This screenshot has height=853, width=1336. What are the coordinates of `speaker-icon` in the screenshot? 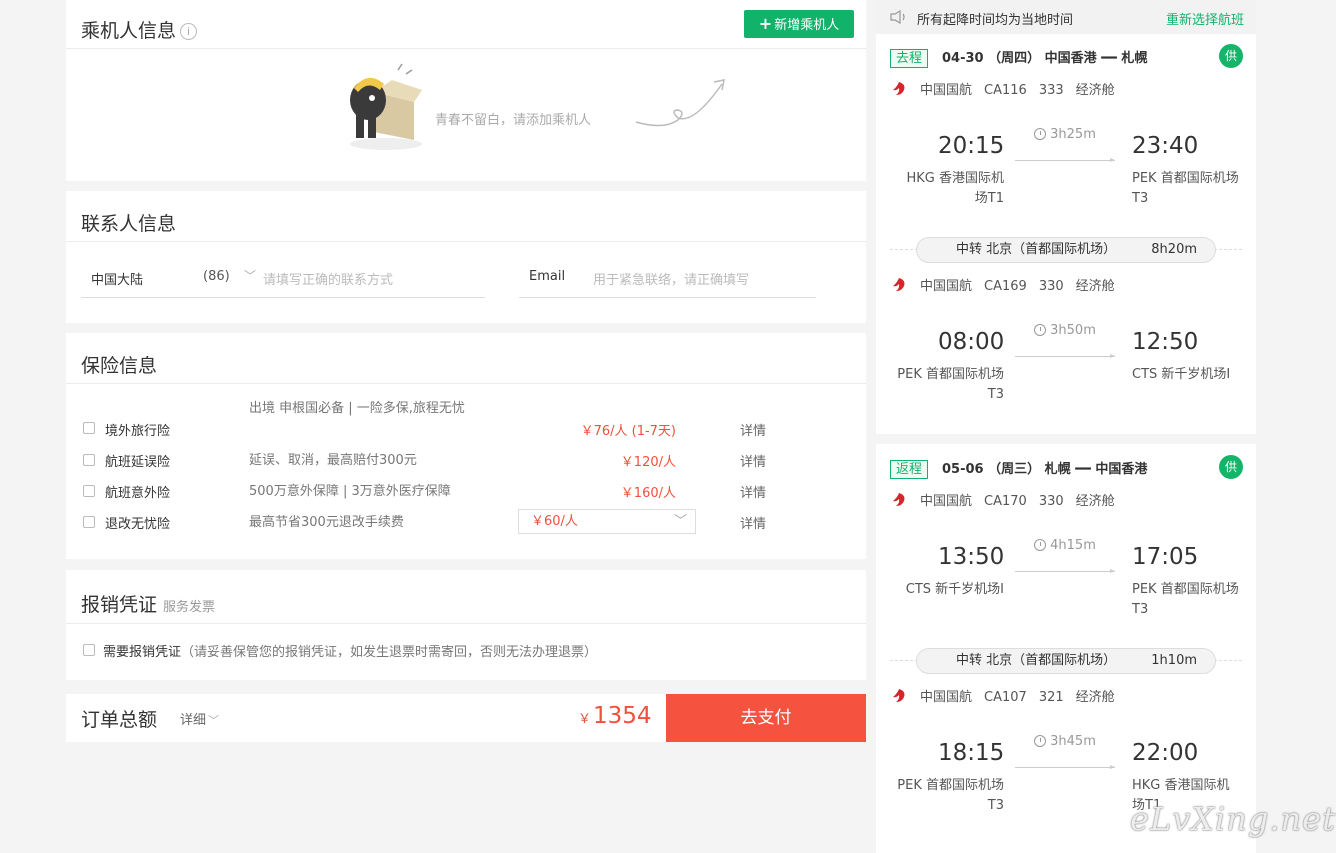 It's located at (897, 17).